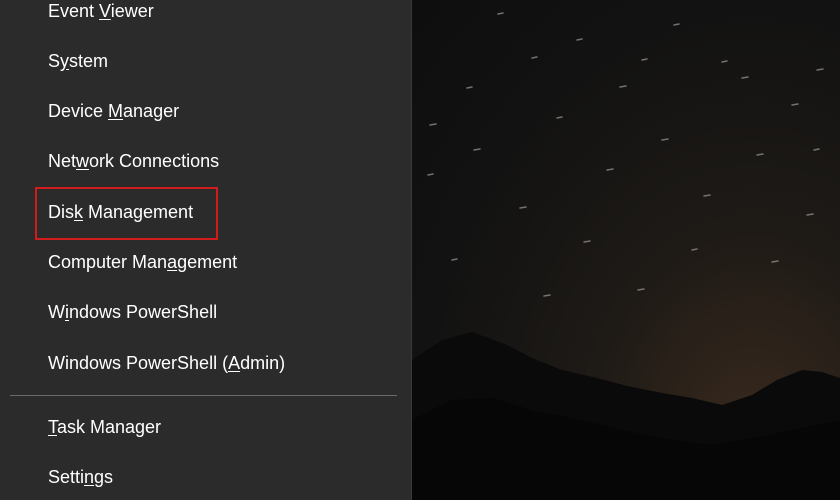 The image size is (840, 500). I want to click on menu-item-access-key: k, so click(78, 212).